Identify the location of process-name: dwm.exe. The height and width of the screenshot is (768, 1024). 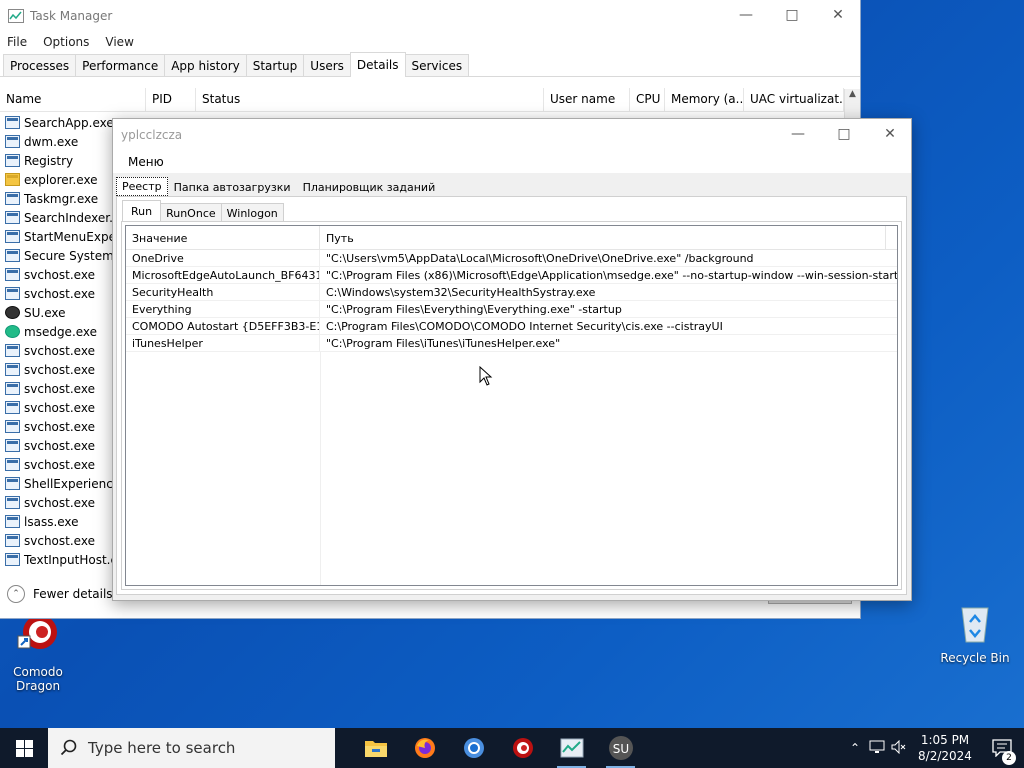
(51, 141).